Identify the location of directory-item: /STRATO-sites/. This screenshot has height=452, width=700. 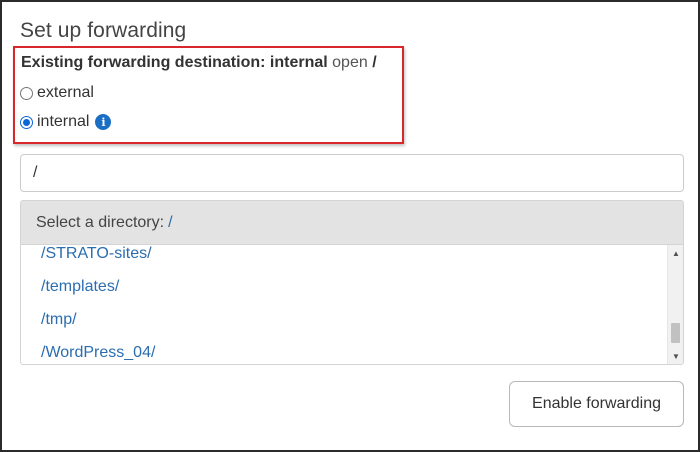
(96, 254).